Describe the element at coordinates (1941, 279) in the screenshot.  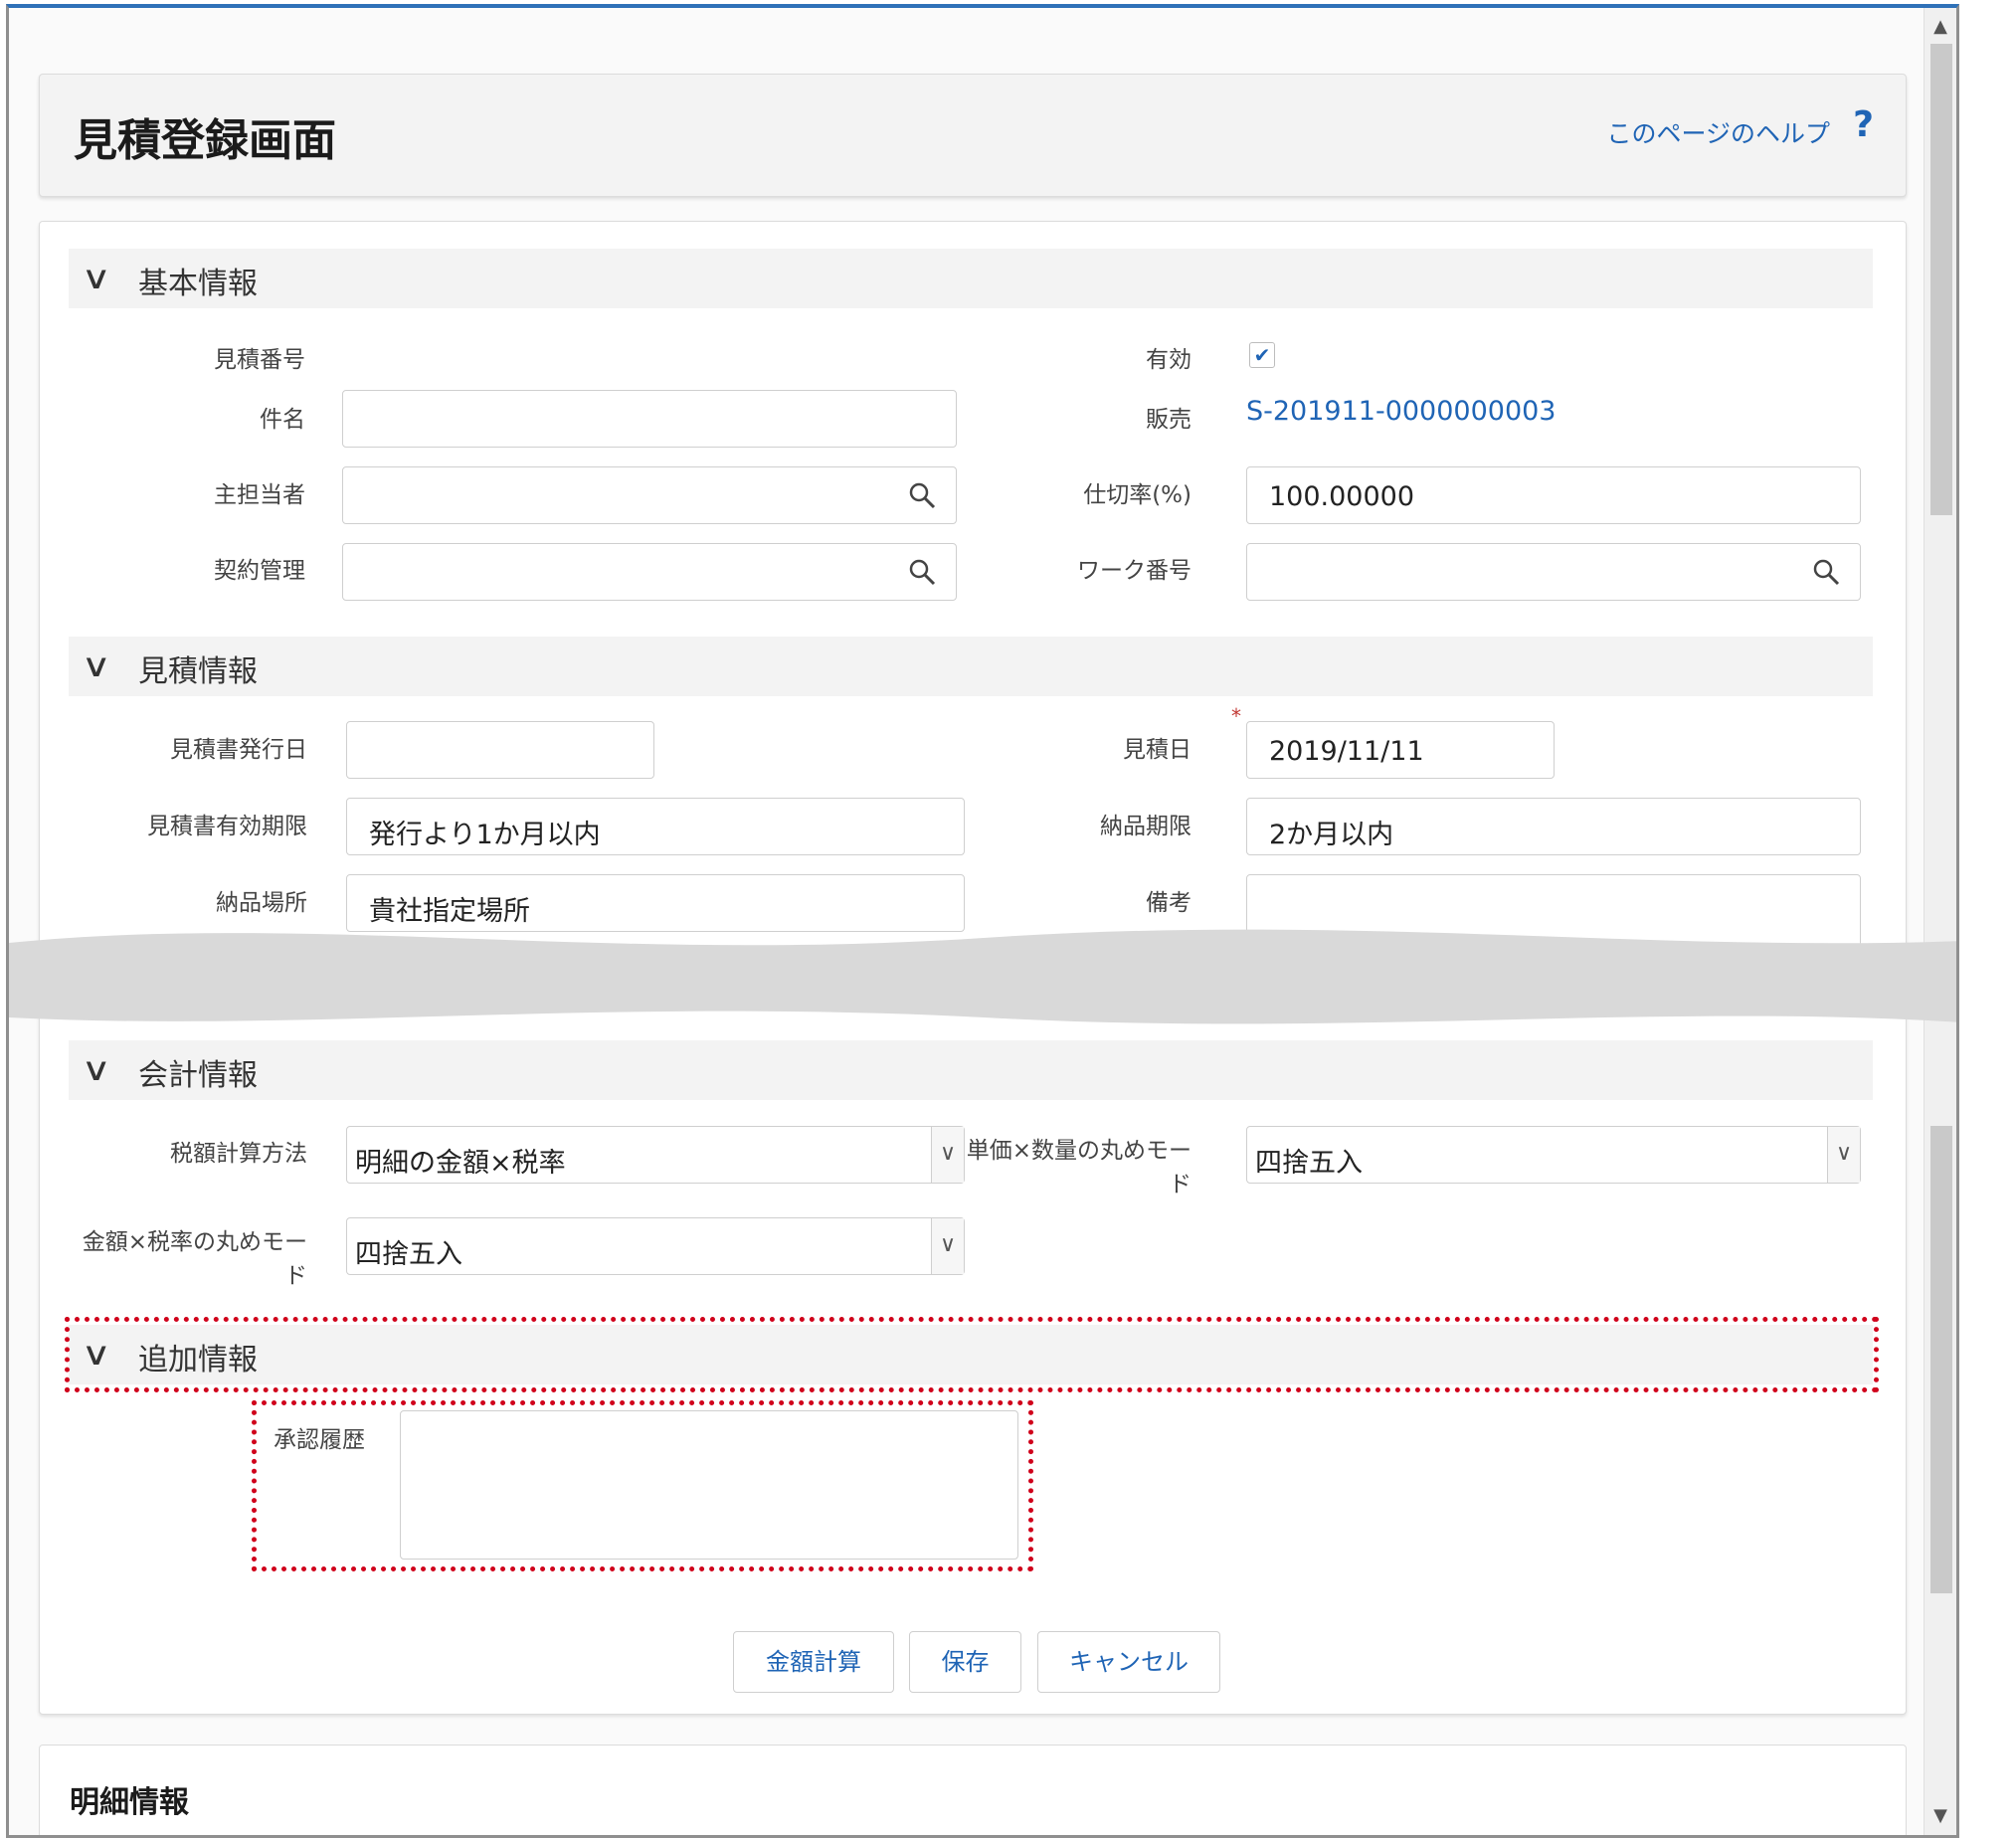
I see `scrollbar-thumb` at that location.